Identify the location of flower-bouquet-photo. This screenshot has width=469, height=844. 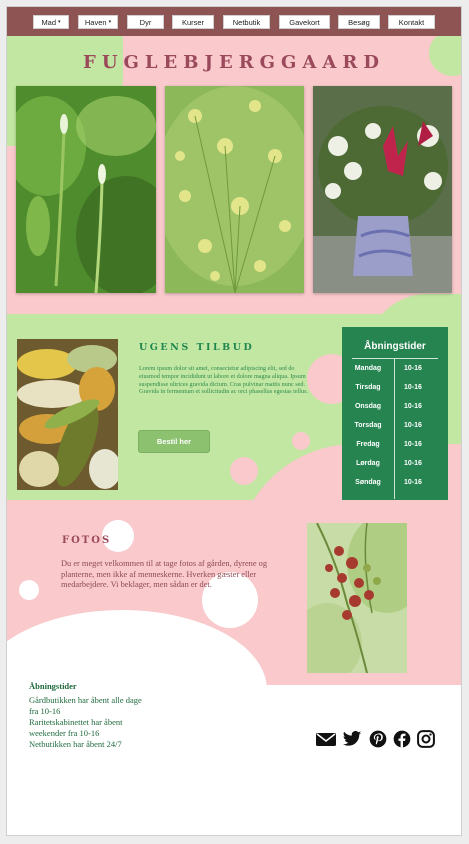
(382, 189).